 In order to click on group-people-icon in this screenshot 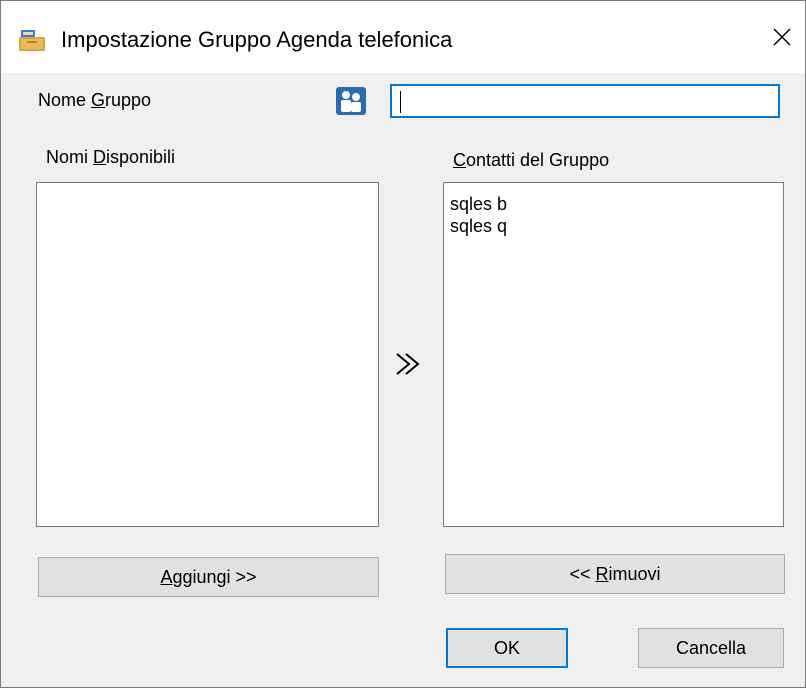, I will do `click(351, 101)`.